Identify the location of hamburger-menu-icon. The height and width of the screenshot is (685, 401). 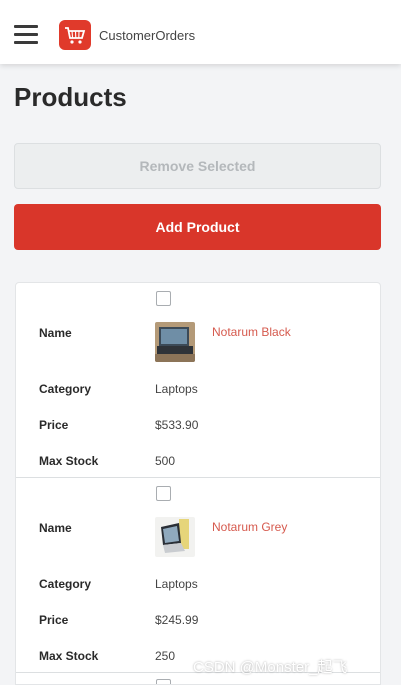
(26, 35).